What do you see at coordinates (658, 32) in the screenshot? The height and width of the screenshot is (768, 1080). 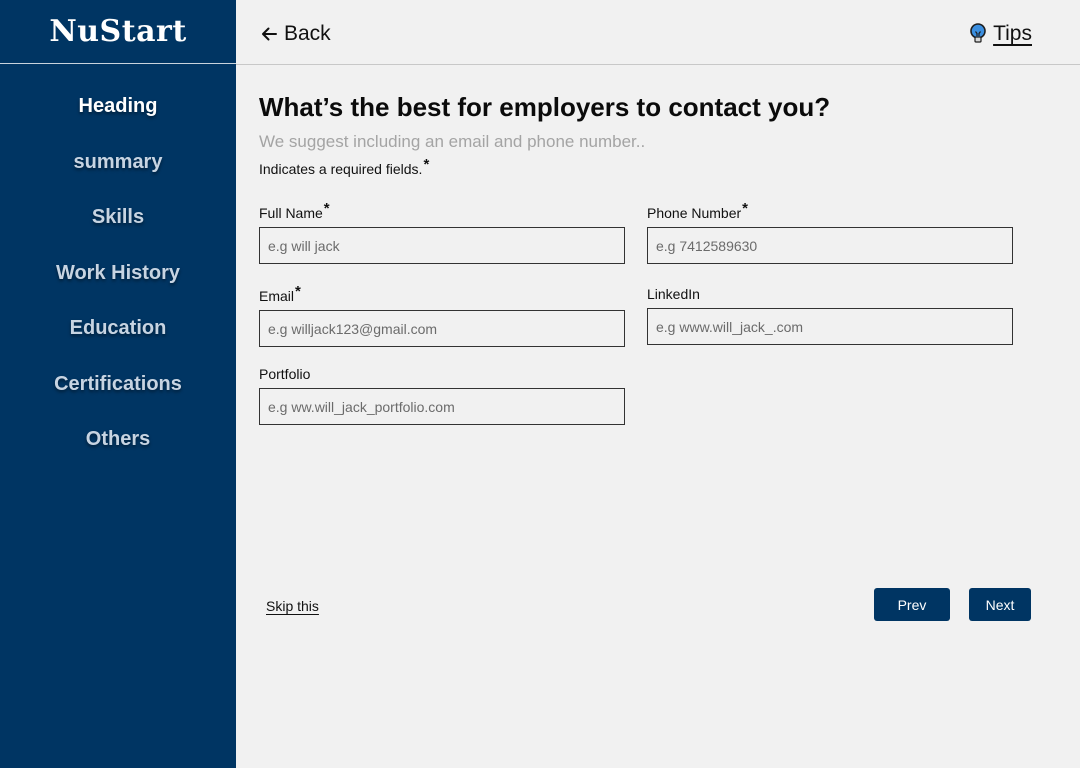 I see `top-bar: Back Tips` at bounding box center [658, 32].